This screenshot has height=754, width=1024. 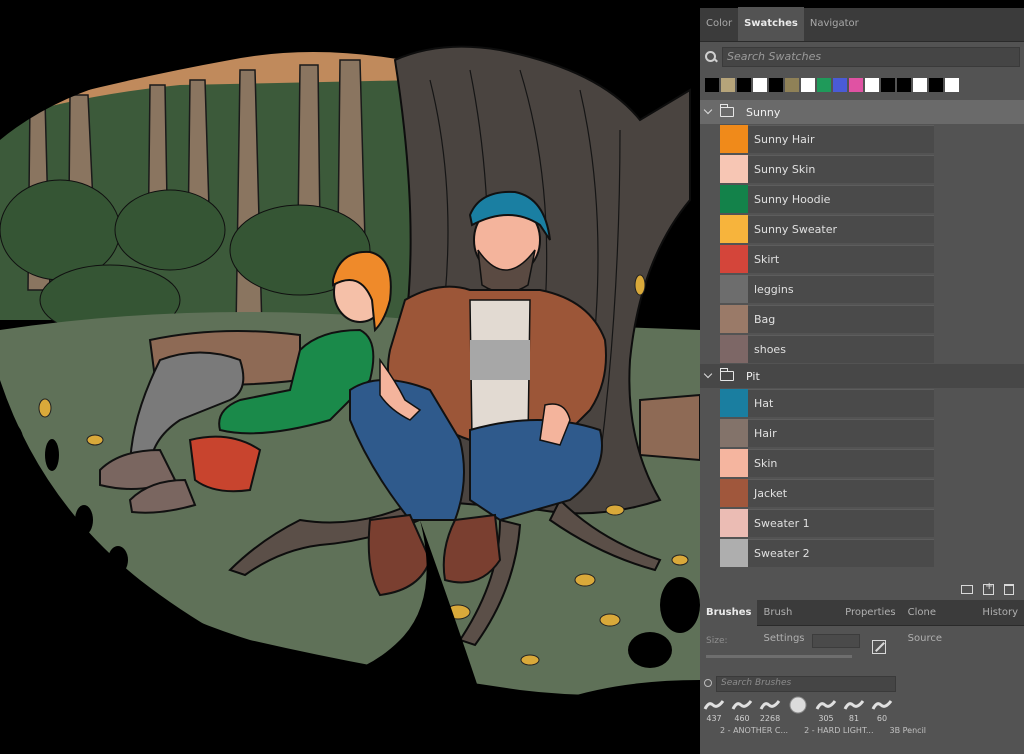 I want to click on swatch-name: Skin, so click(x=841, y=463).